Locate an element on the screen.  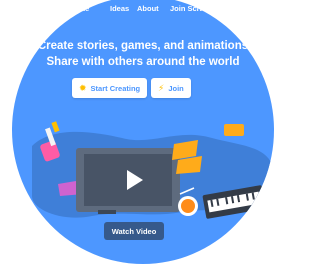
watch-video-button: Watch Video is located at coordinates (134, 231).